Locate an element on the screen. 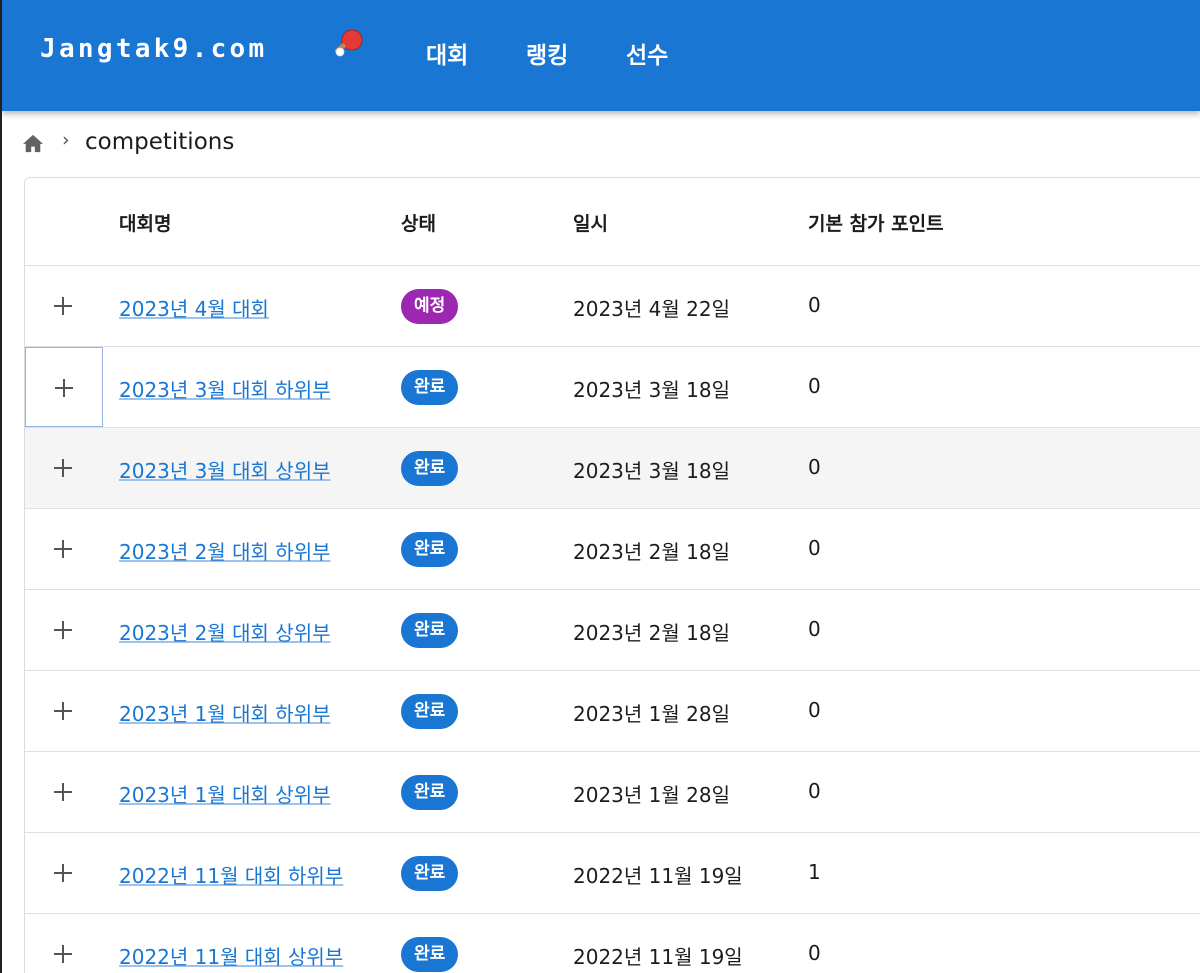 The width and height of the screenshot is (1200, 973). competition-link: 2022년 11월 대회 상위부 is located at coordinates (231, 955).